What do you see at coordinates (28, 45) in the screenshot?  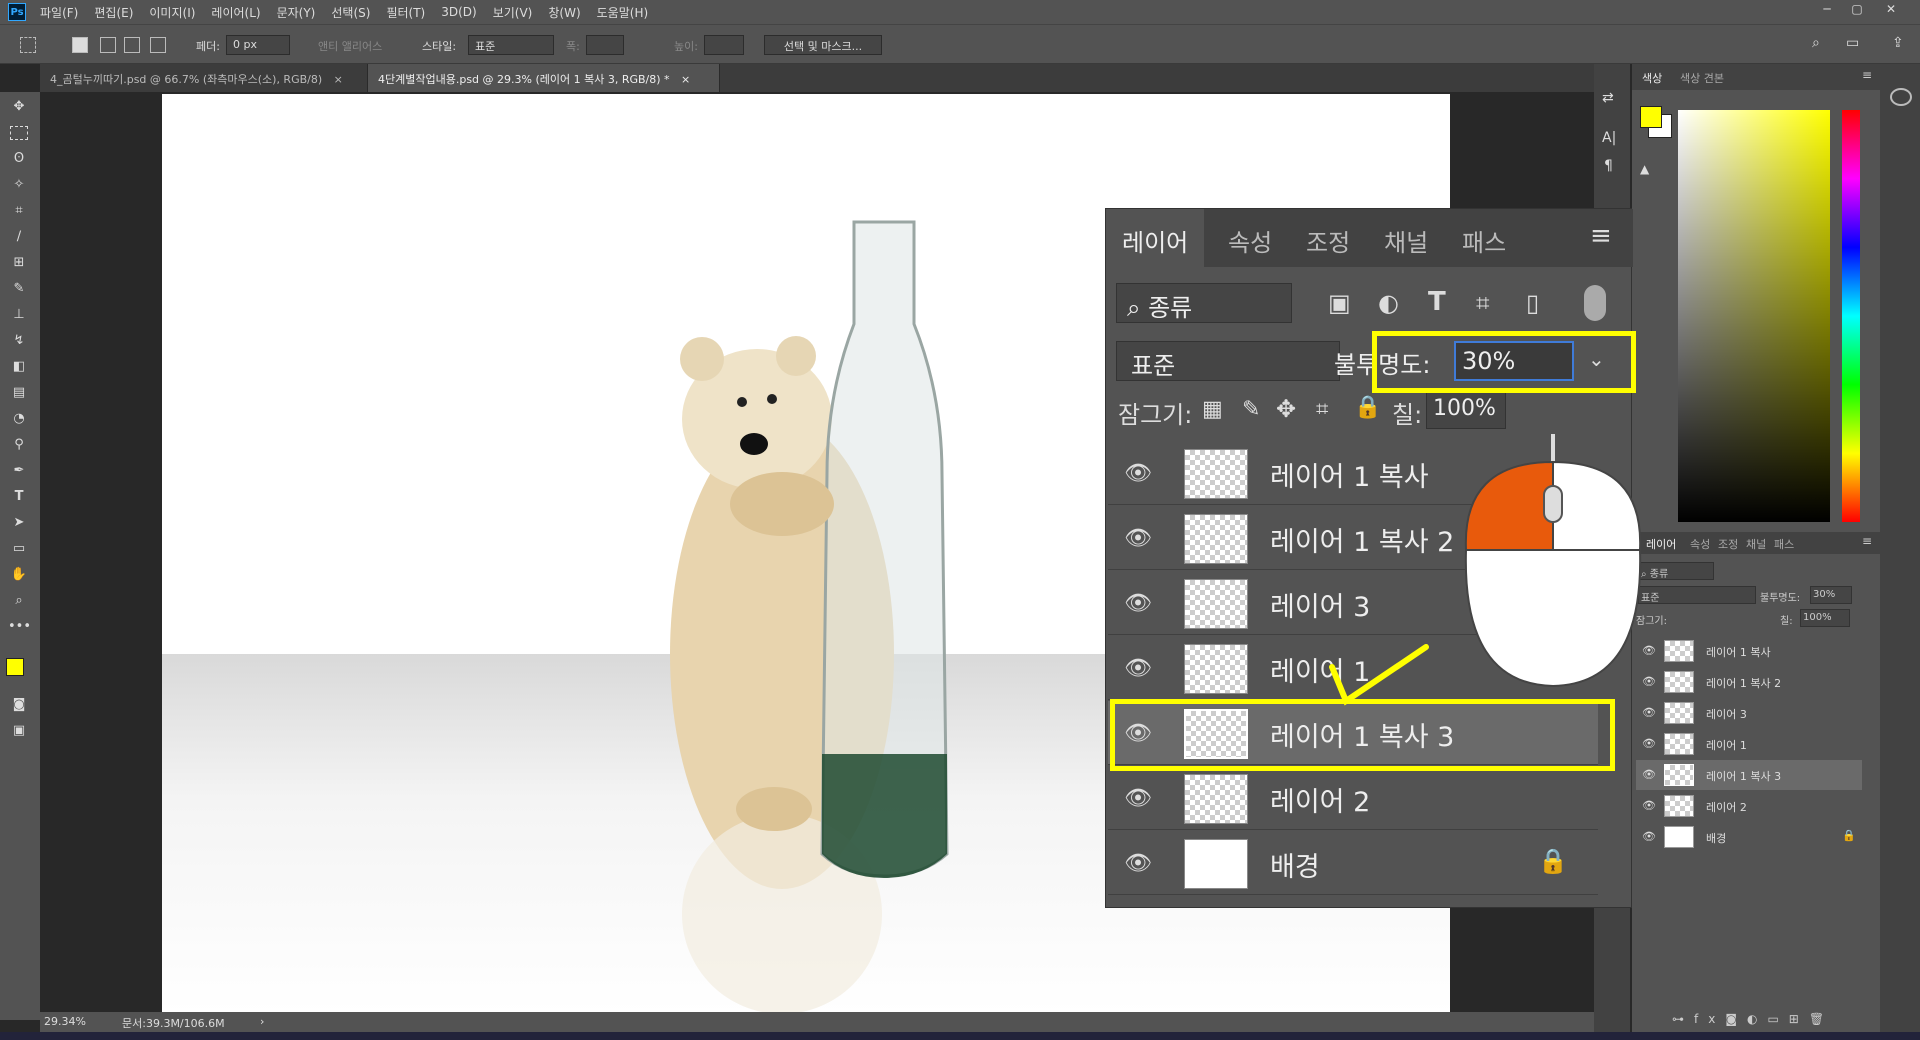 I see `marquee-tool-icon` at bounding box center [28, 45].